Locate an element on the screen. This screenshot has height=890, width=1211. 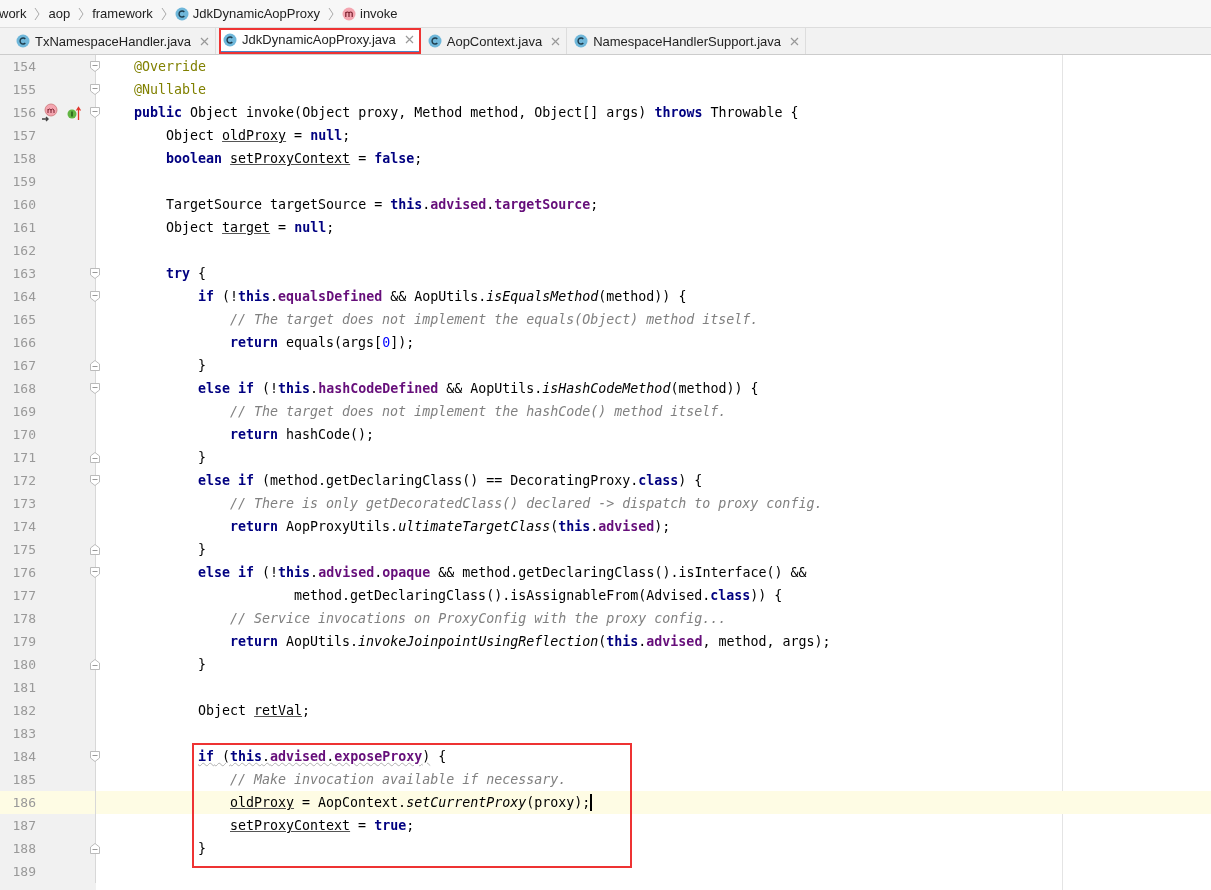
code-line: return AopUtils.invokeJoinpointUsingReflection(this.advised, method, args); is located at coordinates (530, 641).